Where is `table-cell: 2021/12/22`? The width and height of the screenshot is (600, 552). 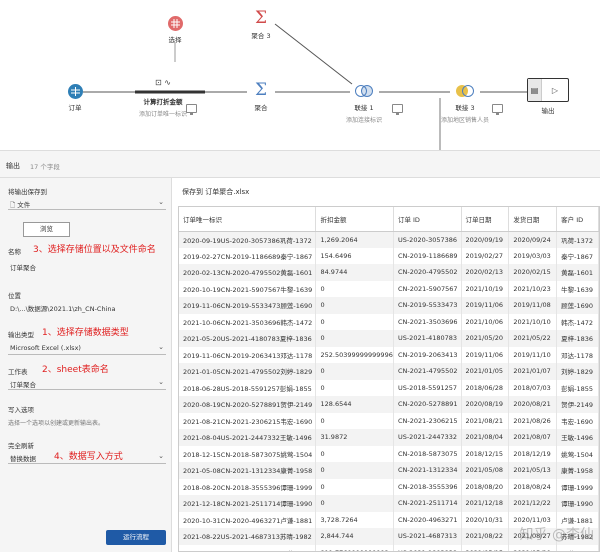 table-cell: 2021/12/22 is located at coordinates (533, 503).